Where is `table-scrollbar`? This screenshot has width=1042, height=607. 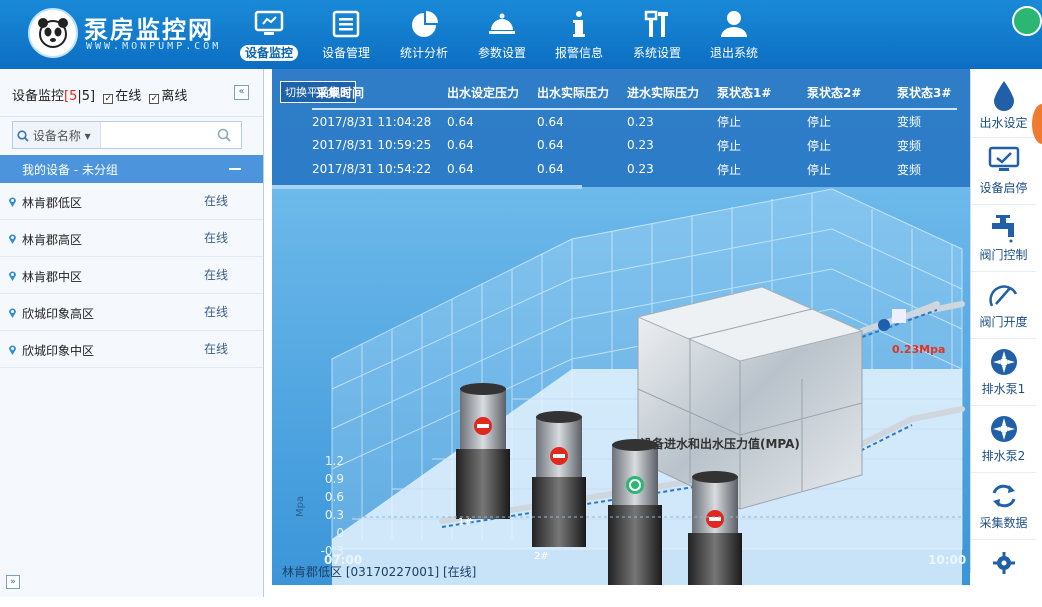 table-scrollbar is located at coordinates (427, 187).